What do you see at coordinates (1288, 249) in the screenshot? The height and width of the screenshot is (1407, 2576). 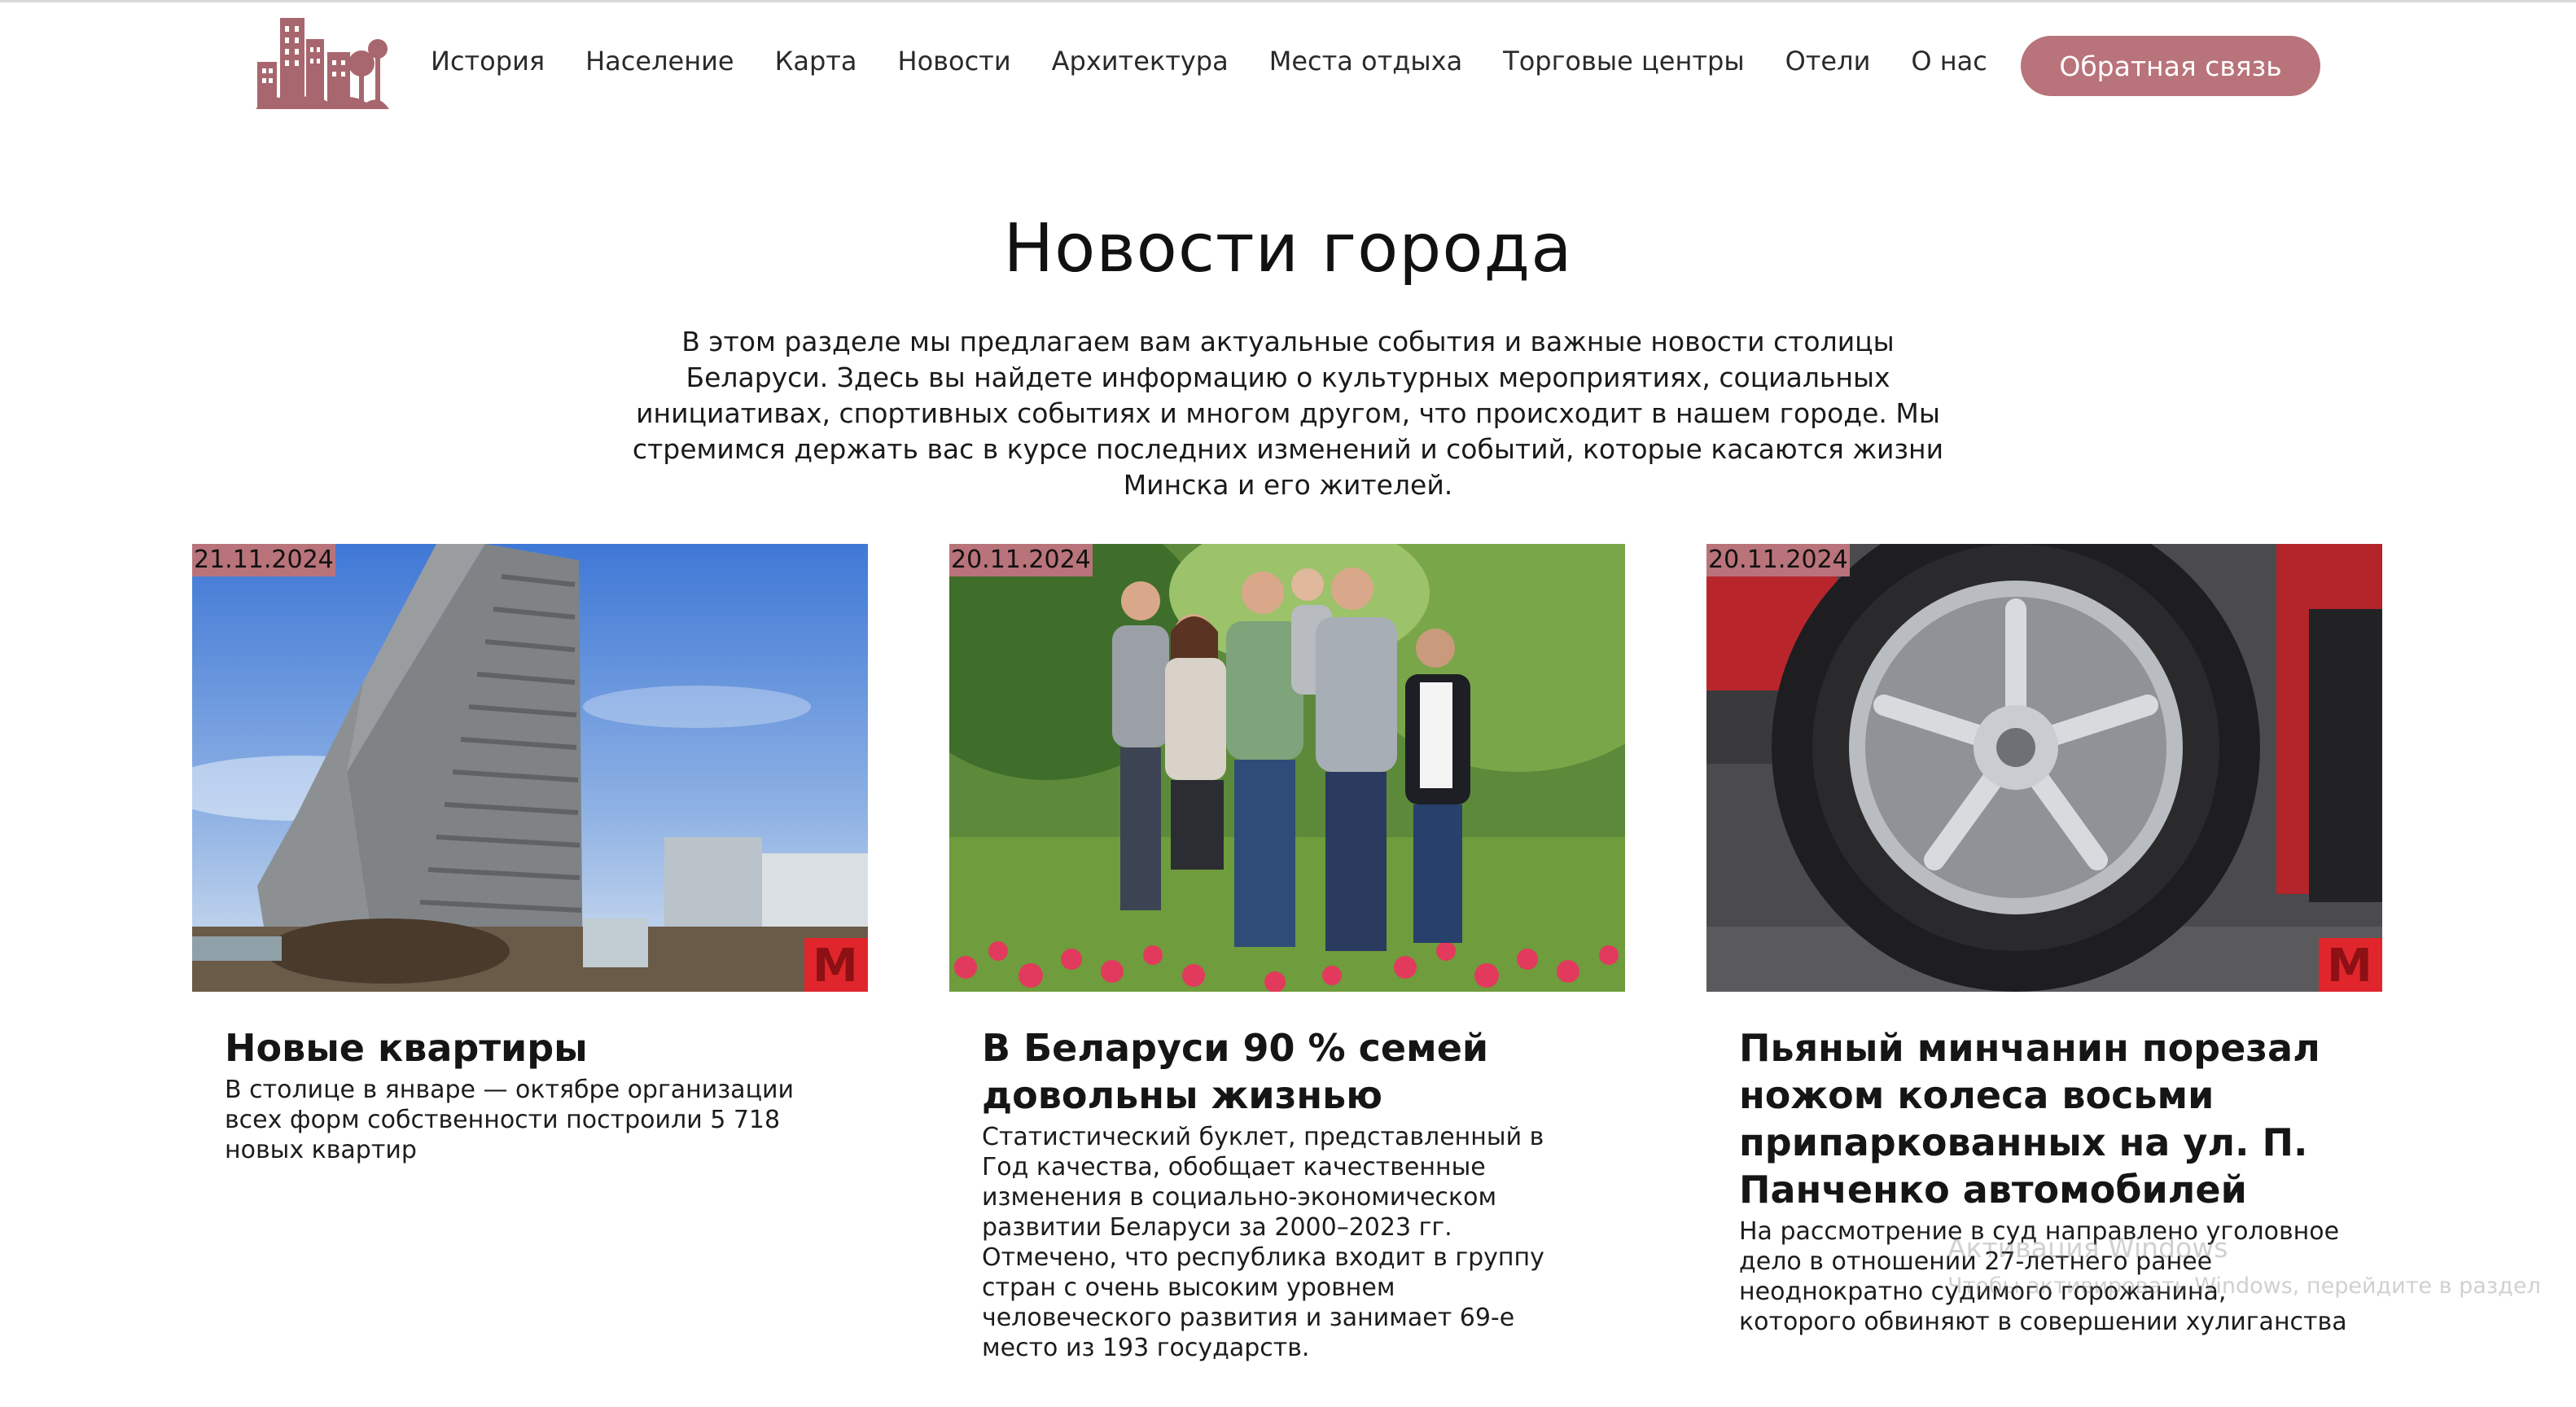 I see `page-title: Новости города` at bounding box center [1288, 249].